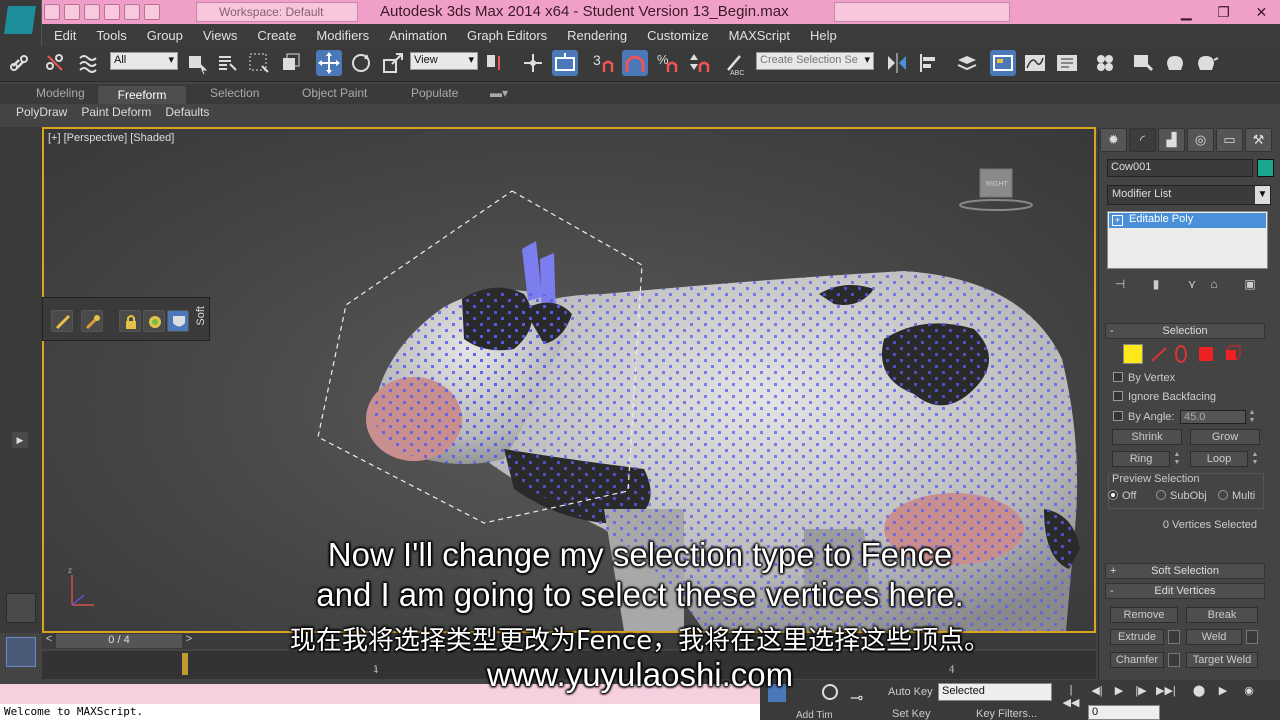  What do you see at coordinates (165, 35) in the screenshot?
I see `menu-group: Group` at bounding box center [165, 35].